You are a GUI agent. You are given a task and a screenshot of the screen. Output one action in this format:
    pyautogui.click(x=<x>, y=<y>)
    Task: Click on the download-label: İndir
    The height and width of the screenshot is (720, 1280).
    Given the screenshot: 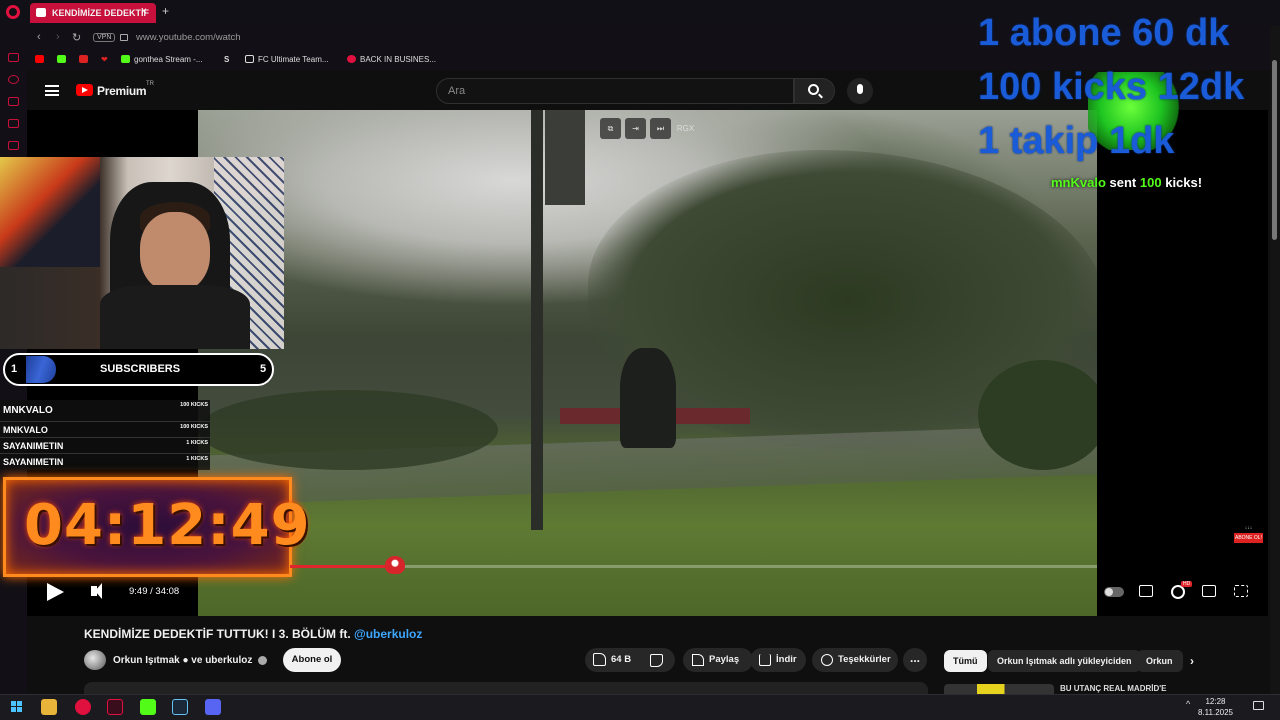 What is the action you would take?
    pyautogui.click(x=786, y=659)
    